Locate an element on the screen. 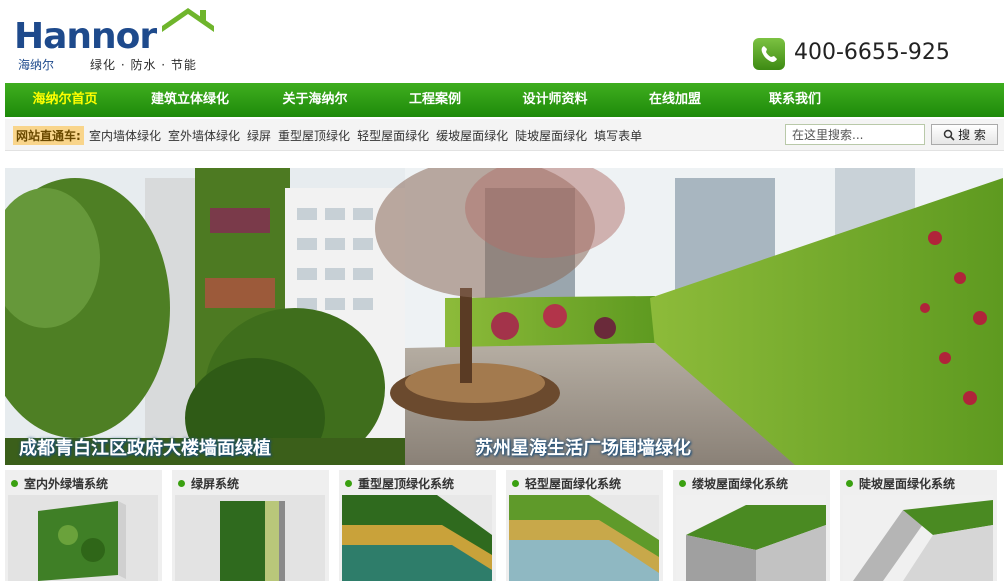 The width and height of the screenshot is (1008, 581). nav-item-home: 海纳尔首页 is located at coordinates (65, 100).